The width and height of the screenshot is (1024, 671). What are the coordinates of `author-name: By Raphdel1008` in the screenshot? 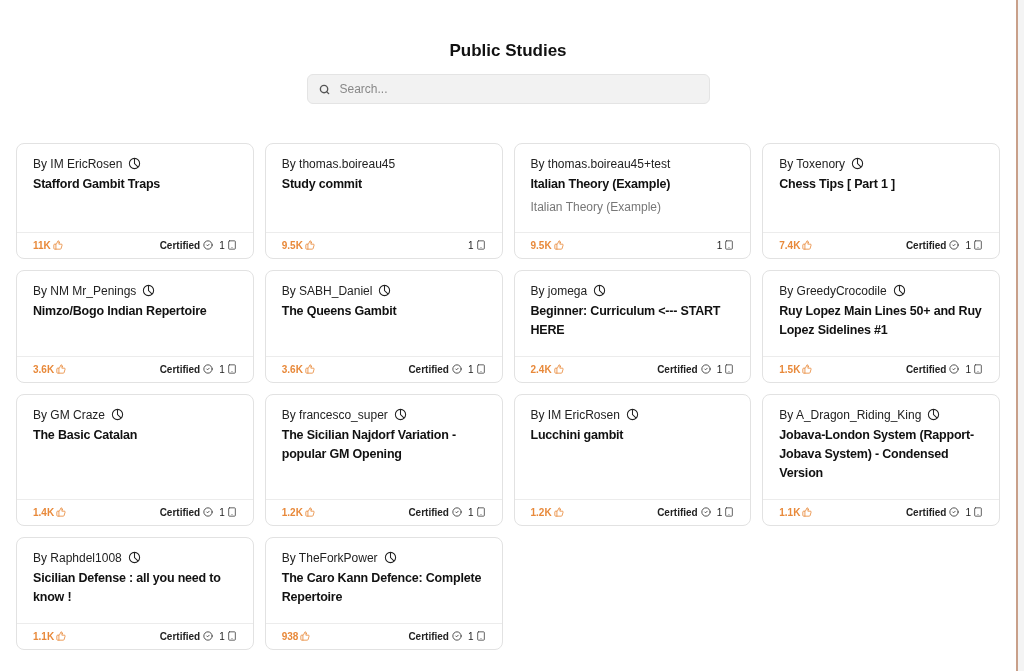 It's located at (77, 558).